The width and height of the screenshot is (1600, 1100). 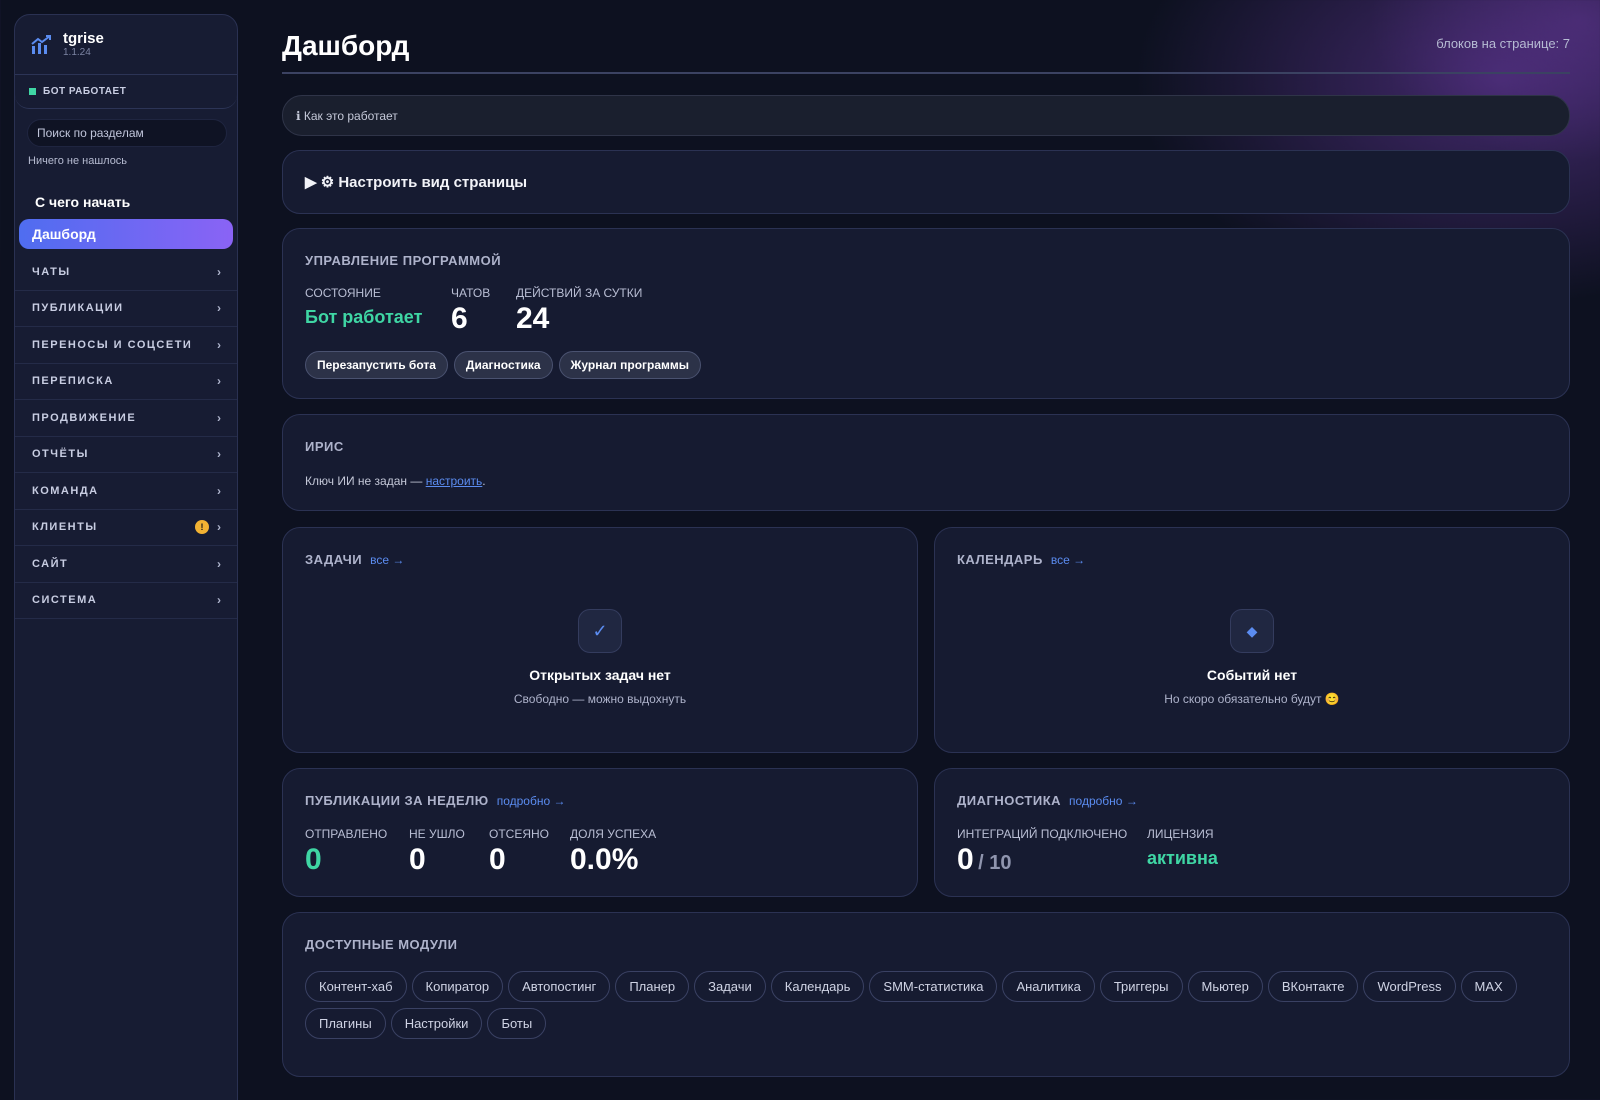 What do you see at coordinates (600, 675) in the screenshot?
I see `tasks-empty-title: Открытых задач нет` at bounding box center [600, 675].